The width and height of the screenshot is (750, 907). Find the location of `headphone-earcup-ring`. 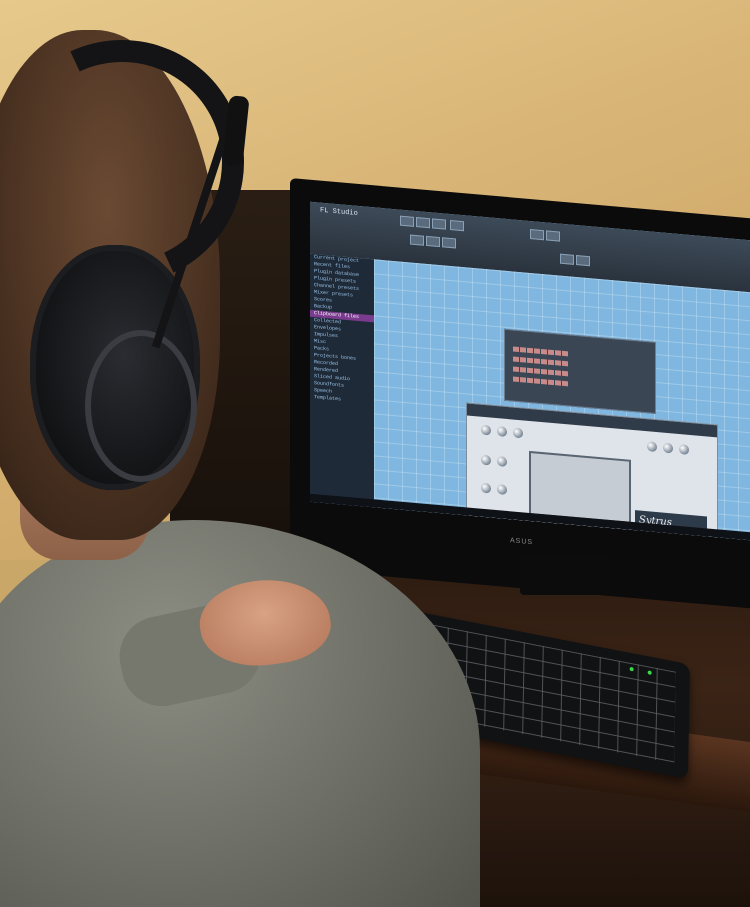

headphone-earcup-ring is located at coordinates (141, 406).